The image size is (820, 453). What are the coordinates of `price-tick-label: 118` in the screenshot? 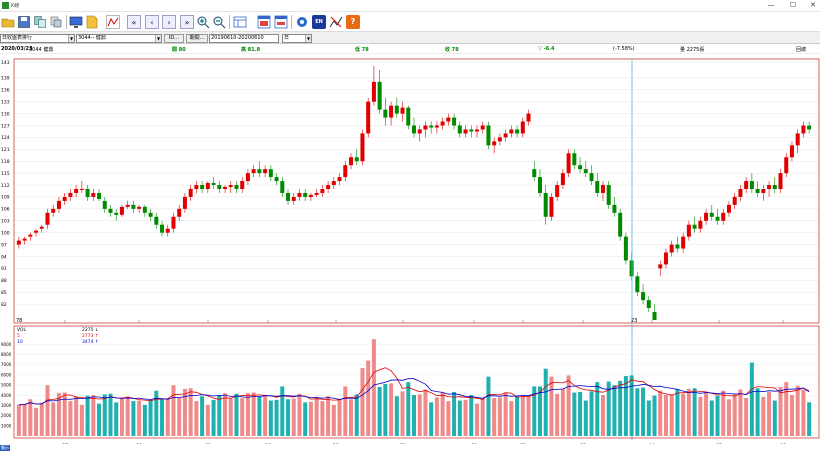 It's located at (5, 162).